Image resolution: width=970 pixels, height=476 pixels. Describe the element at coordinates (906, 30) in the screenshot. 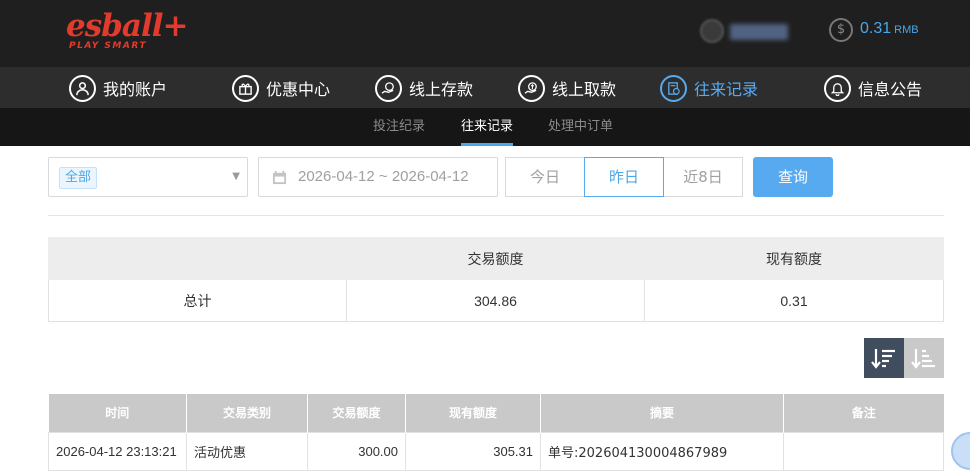

I see `balance-currency: RMB` at that location.